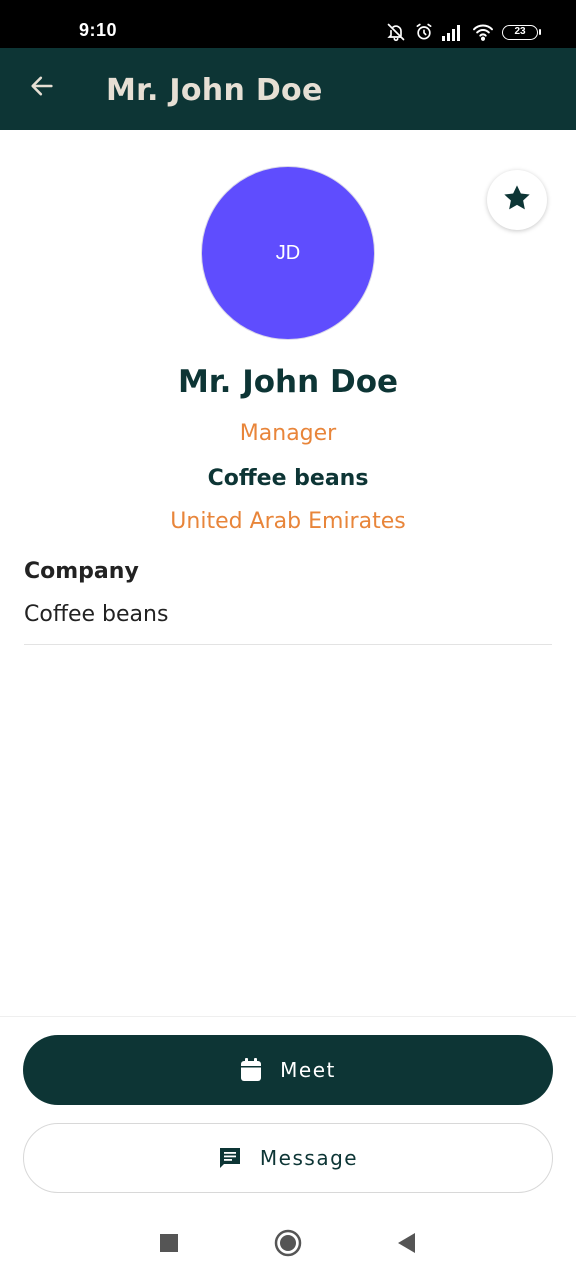  I want to click on avatar: JD, so click(288, 253).